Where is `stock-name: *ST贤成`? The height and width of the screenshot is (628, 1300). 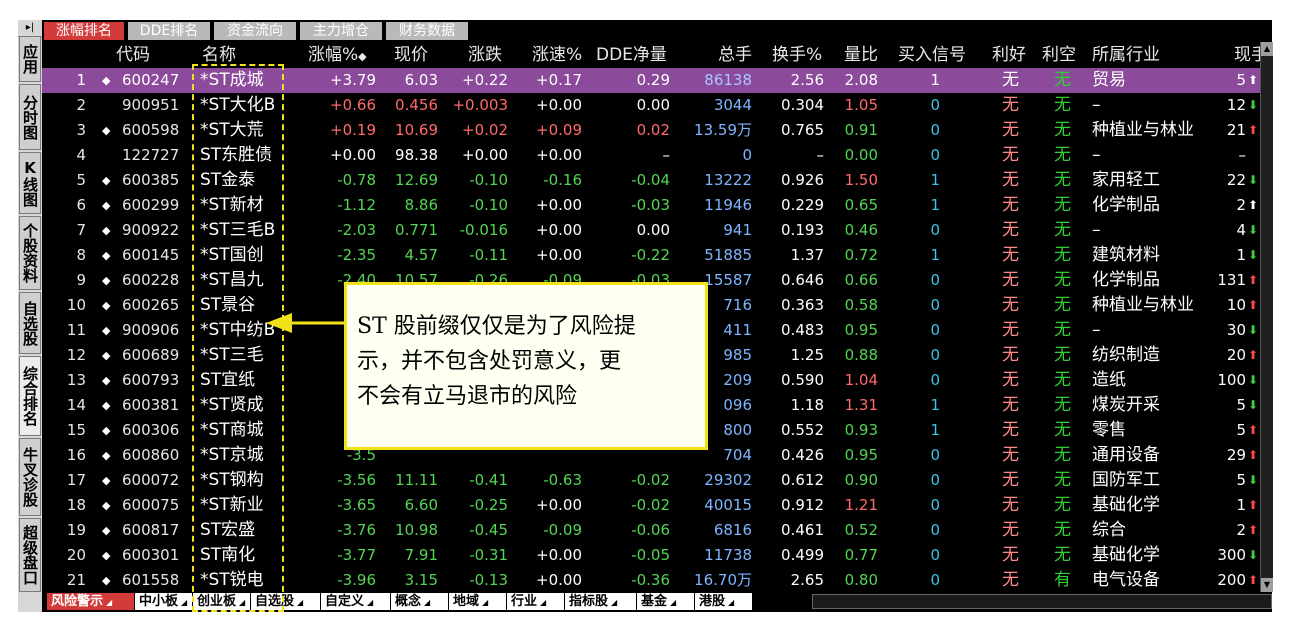 stock-name: *ST贤成 is located at coordinates (232, 405).